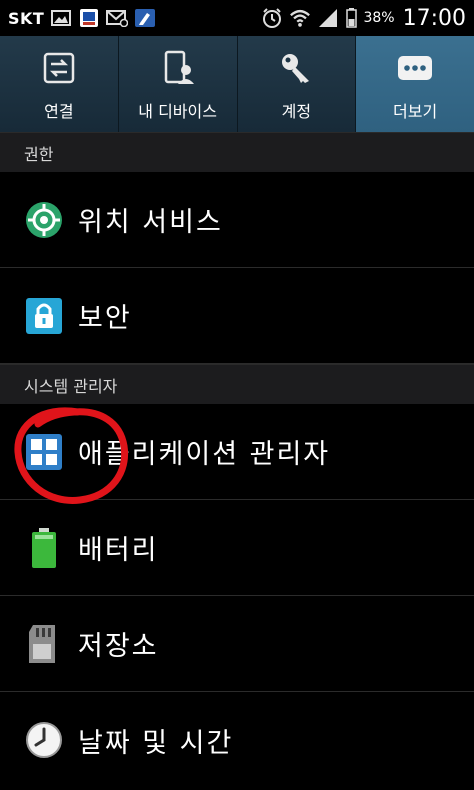 The width and height of the screenshot is (474, 790). What do you see at coordinates (237, 316) in the screenshot?
I see `settings-item-security: 보안` at bounding box center [237, 316].